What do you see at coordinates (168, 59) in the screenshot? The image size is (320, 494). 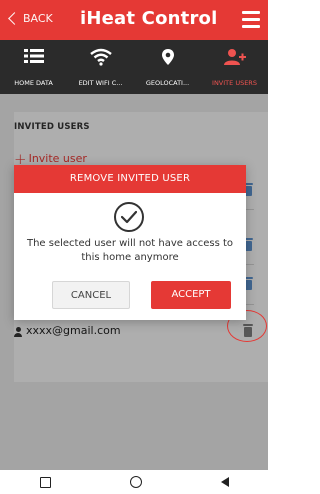 I see `location-pin-icon` at bounding box center [168, 59].